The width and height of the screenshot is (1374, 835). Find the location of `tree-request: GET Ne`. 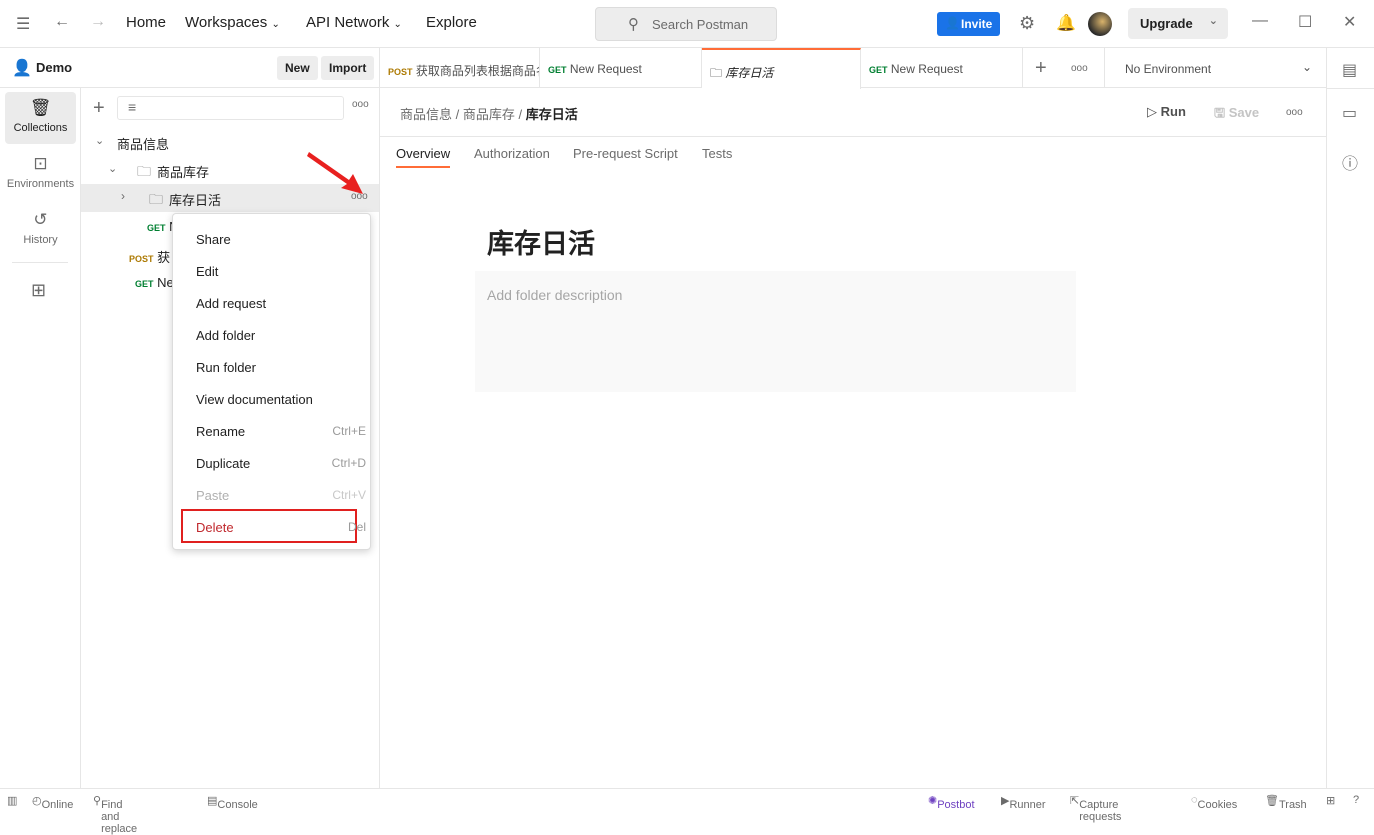

tree-request: GET Ne is located at coordinates (154, 282).